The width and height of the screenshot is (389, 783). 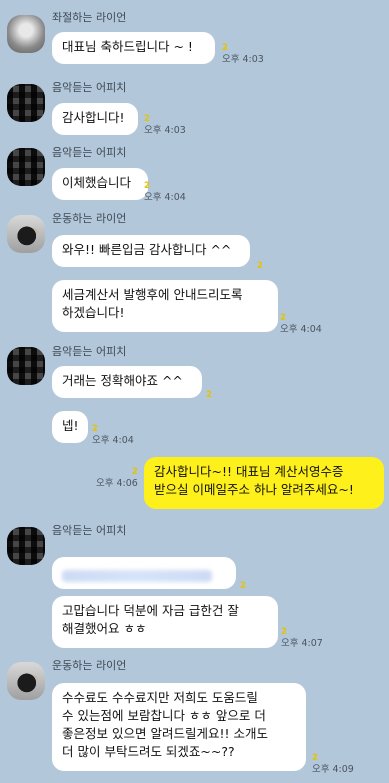 What do you see at coordinates (89, 17) in the screenshot?
I see `sender-name: 좌절하는 라이언` at bounding box center [89, 17].